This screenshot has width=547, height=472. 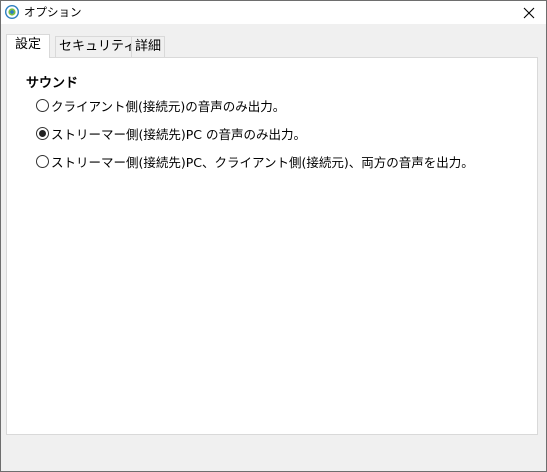 I want to click on radio-both: ストリーマー側(接続先)PC、クライアント側(接続元)、両方の音声を出力。, so click(x=255, y=161).